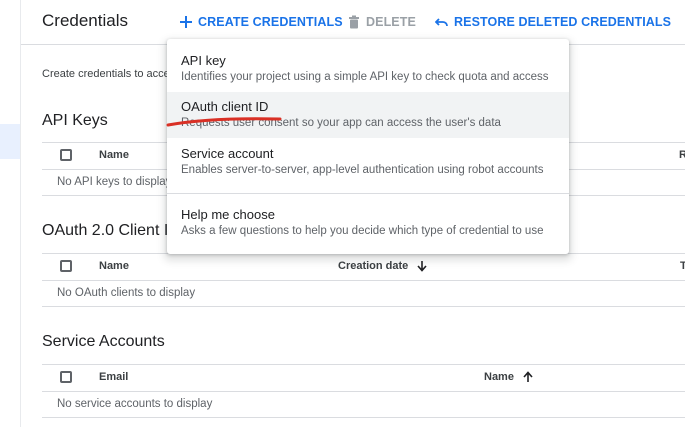  Describe the element at coordinates (114, 182) in the screenshot. I see `api-keys-empty-text: No API keys to display` at that location.